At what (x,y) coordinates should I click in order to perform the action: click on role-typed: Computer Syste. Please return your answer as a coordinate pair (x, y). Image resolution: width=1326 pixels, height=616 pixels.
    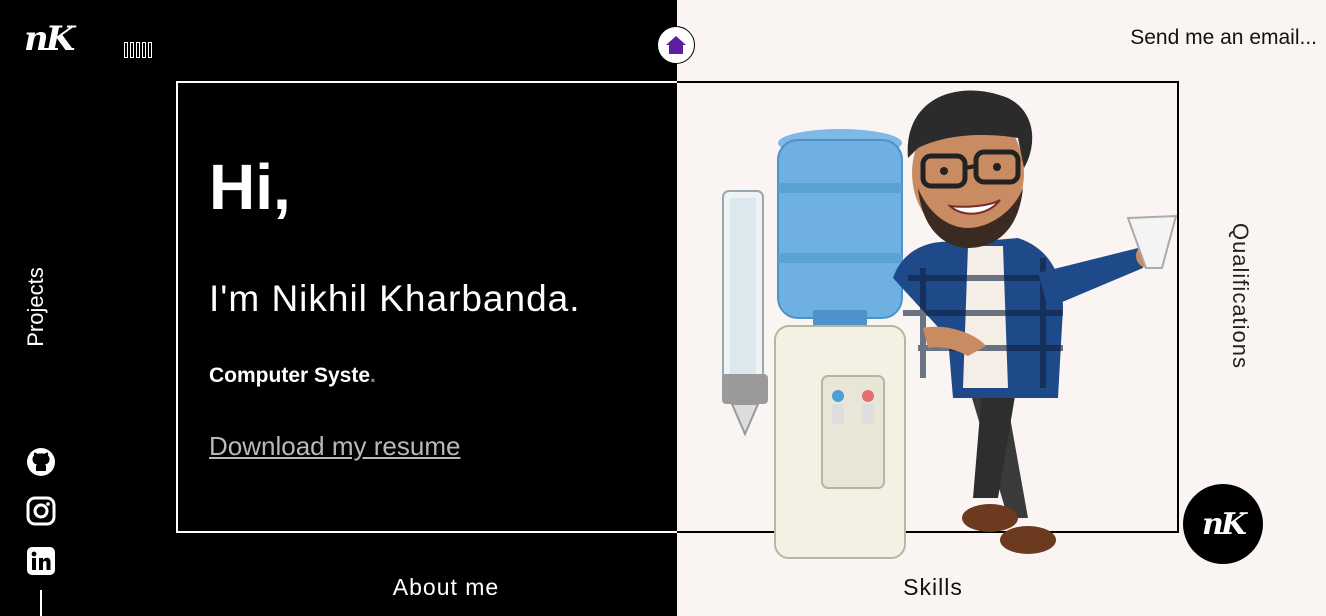
    Looking at the image, I should click on (290, 375).